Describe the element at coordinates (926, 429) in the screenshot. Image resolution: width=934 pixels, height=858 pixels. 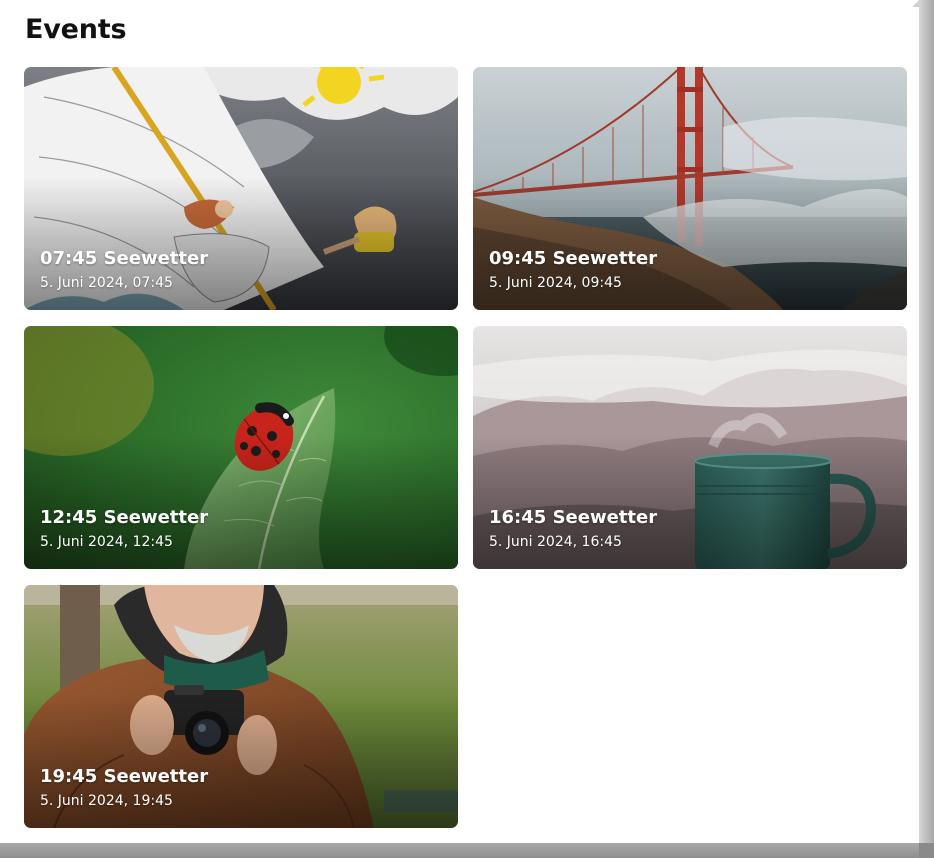
I see `window-frame-right-edge` at that location.